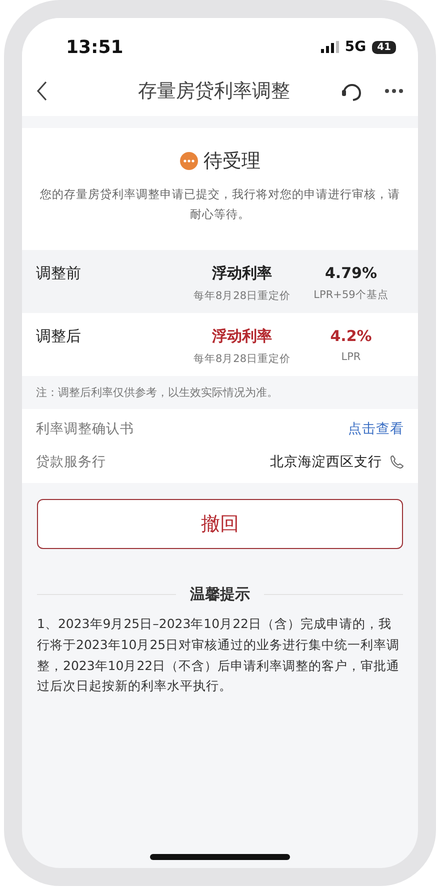 The image size is (442, 888). What do you see at coordinates (351, 336) in the screenshot?
I see `rate-value: 4.2%` at bounding box center [351, 336].